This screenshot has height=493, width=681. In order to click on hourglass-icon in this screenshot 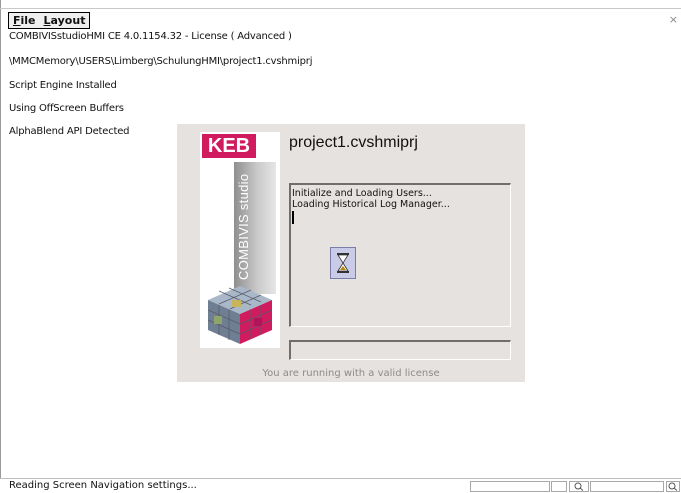, I will do `click(343, 263)`.